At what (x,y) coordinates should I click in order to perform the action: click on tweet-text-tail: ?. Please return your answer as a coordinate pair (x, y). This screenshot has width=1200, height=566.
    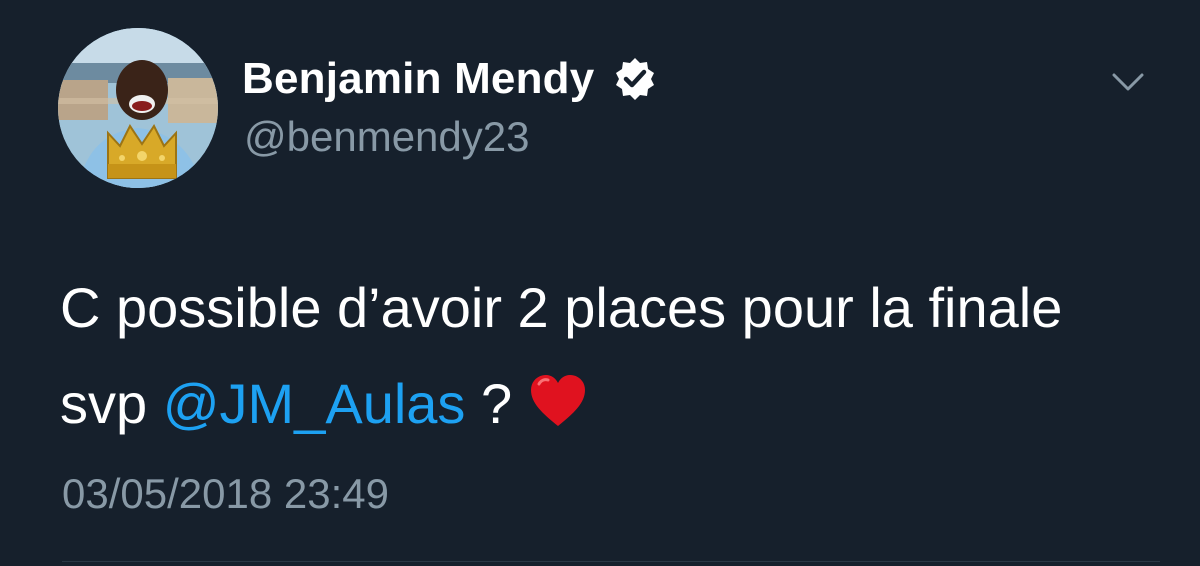
    Looking at the image, I should click on (496, 403).